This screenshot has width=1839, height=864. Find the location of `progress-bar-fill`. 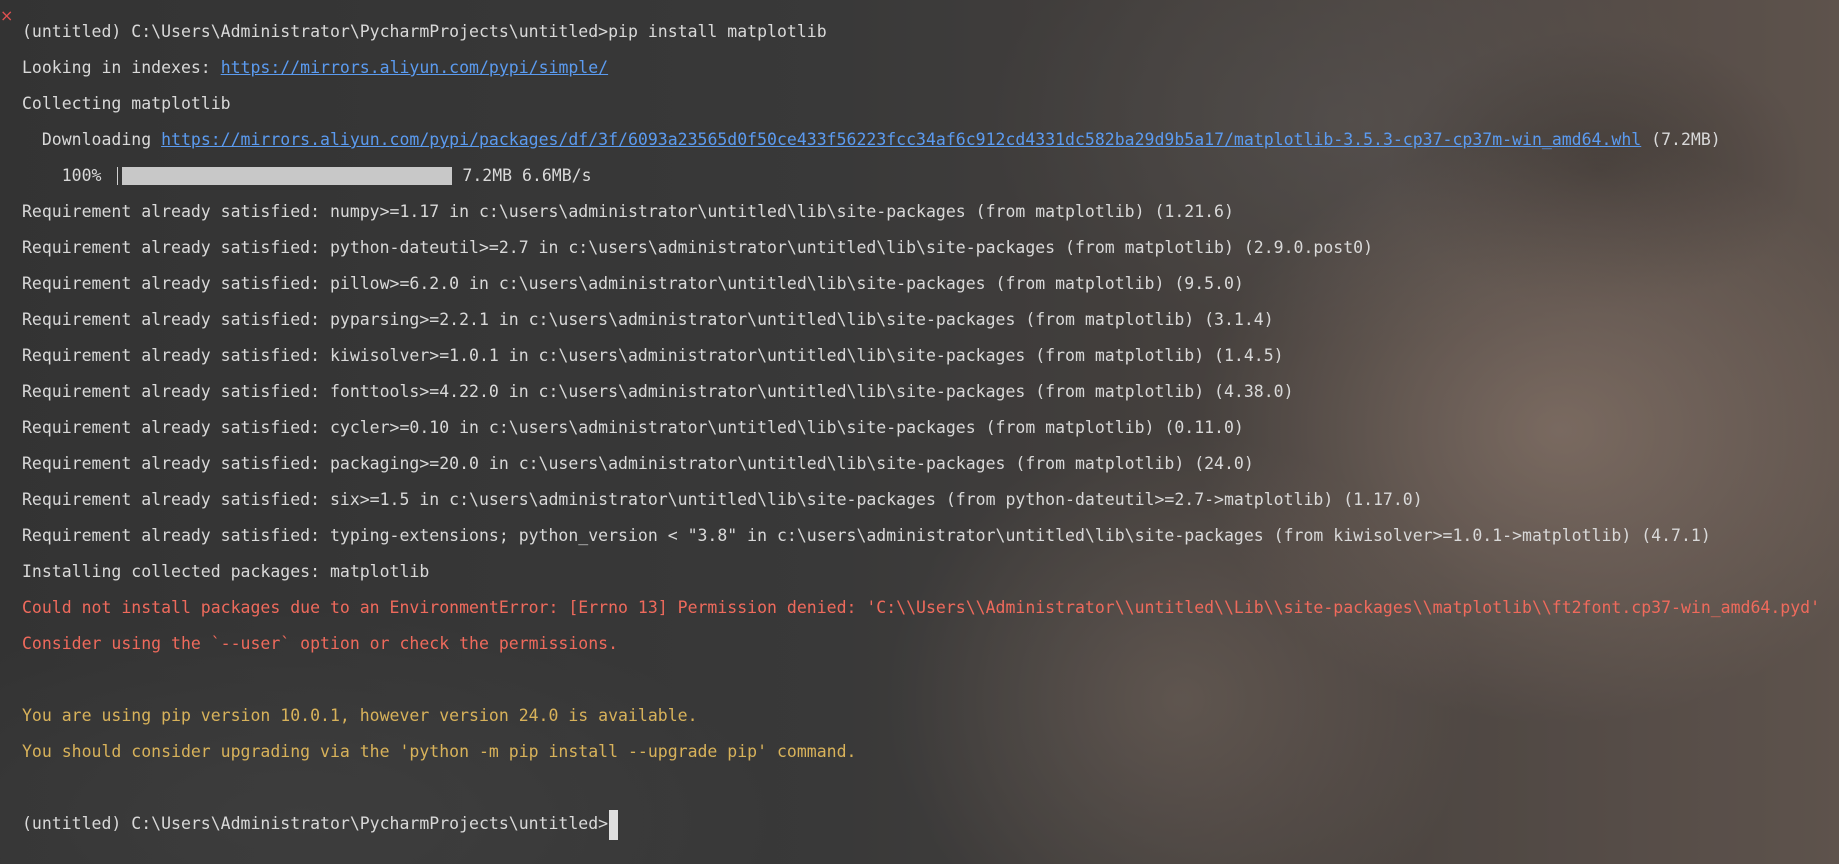

progress-bar-fill is located at coordinates (287, 176).